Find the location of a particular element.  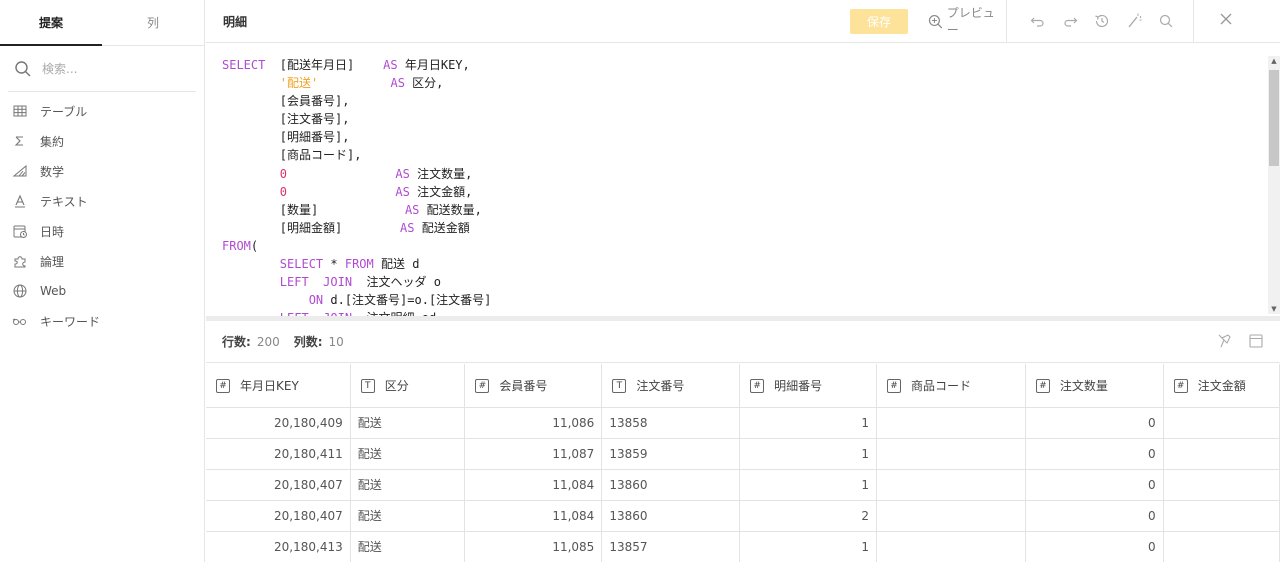

sidebar-item-label: 論理 is located at coordinates (52, 261).